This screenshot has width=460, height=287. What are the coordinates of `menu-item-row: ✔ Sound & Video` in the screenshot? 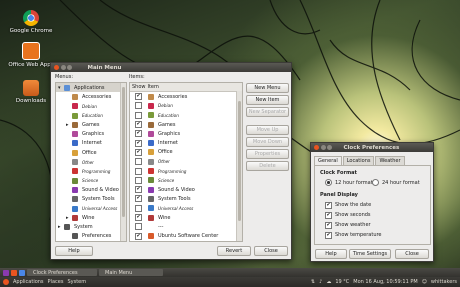 It's located at (186, 189).